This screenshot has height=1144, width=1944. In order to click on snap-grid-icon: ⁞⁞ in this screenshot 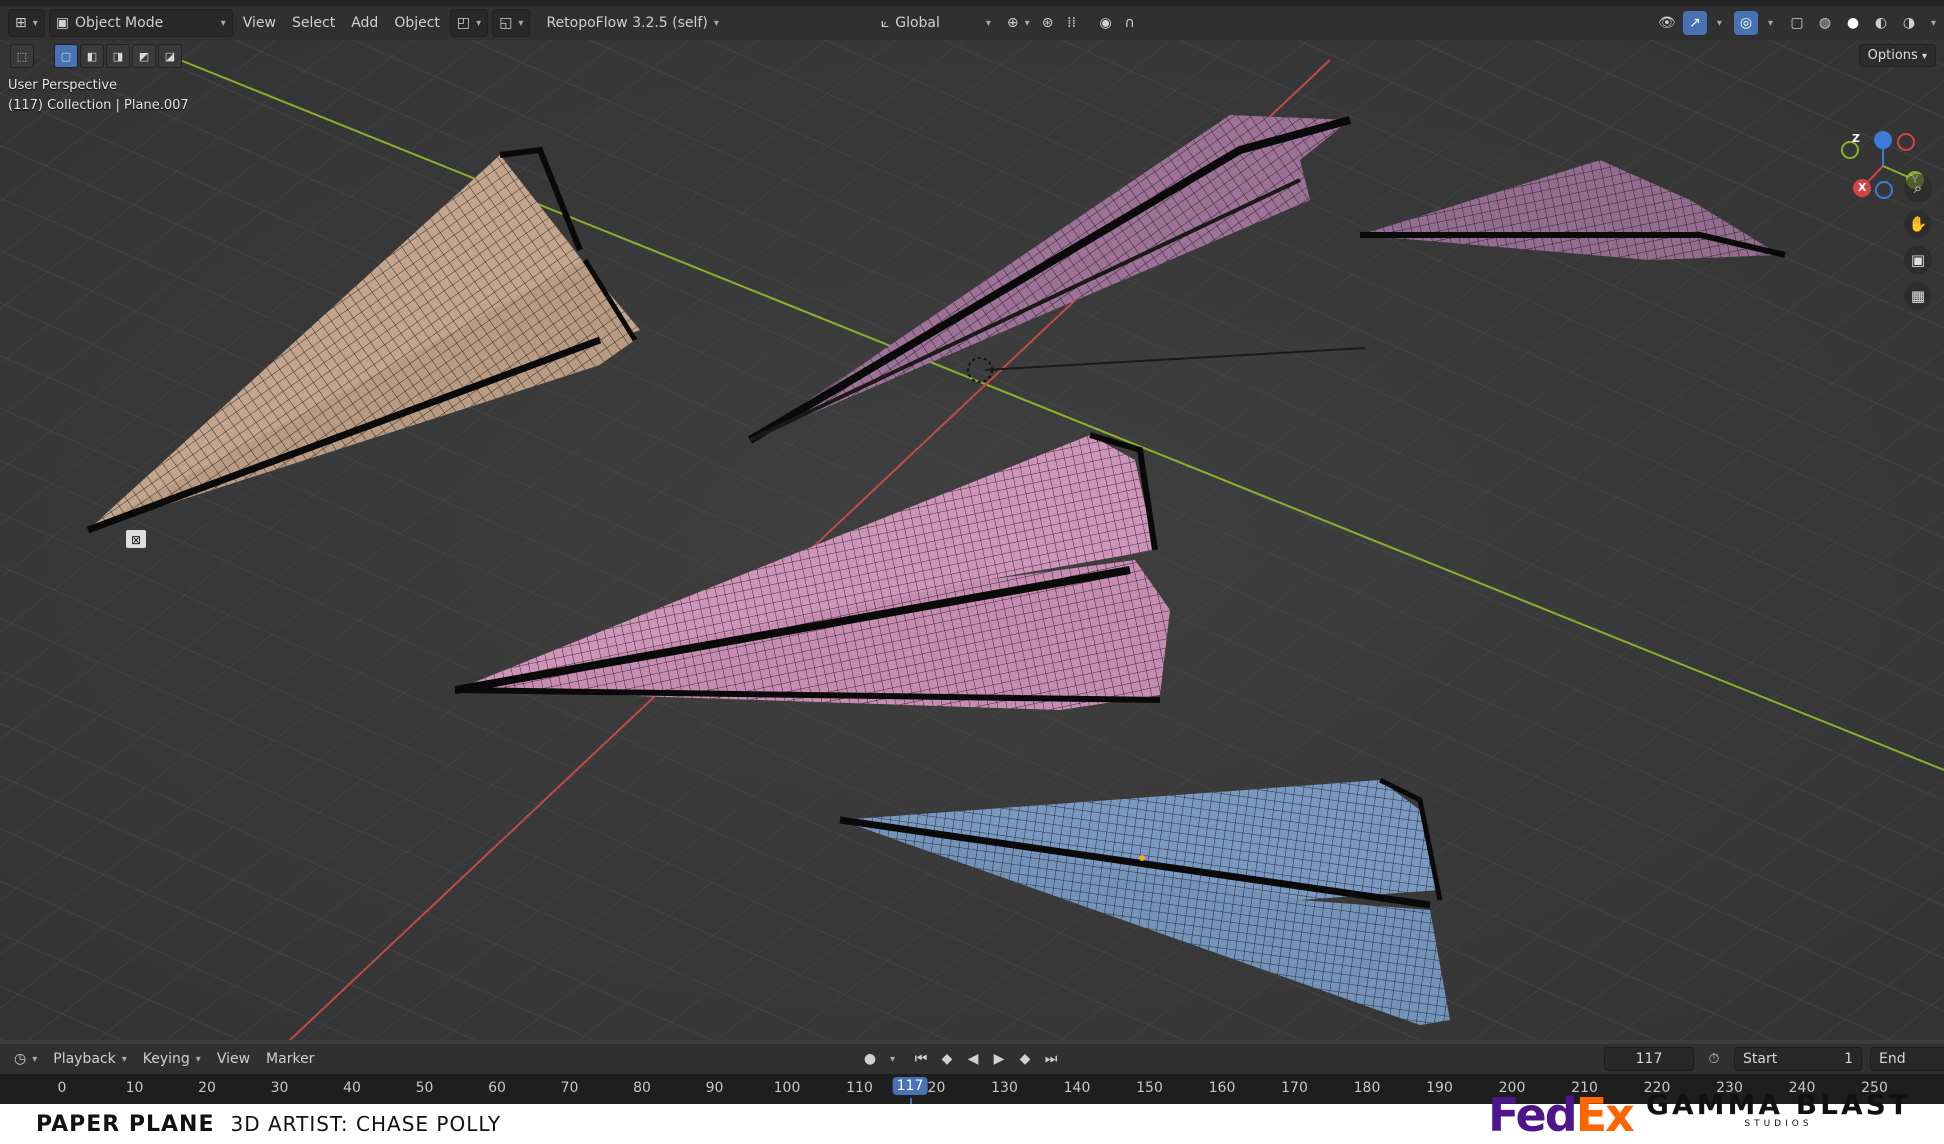, I will do `click(1072, 23)`.